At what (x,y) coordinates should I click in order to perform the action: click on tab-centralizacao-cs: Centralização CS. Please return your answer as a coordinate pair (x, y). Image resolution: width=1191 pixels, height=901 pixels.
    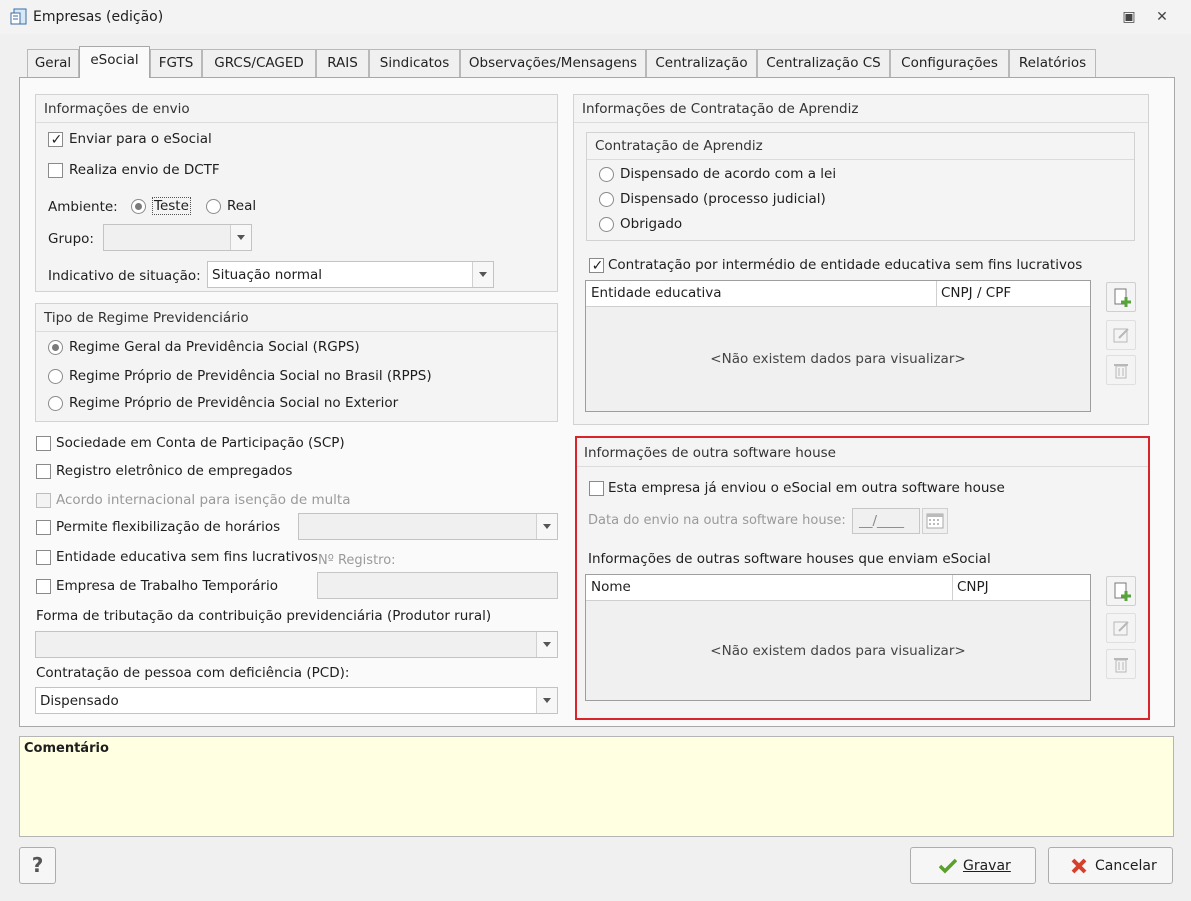
    Looking at the image, I should click on (823, 63).